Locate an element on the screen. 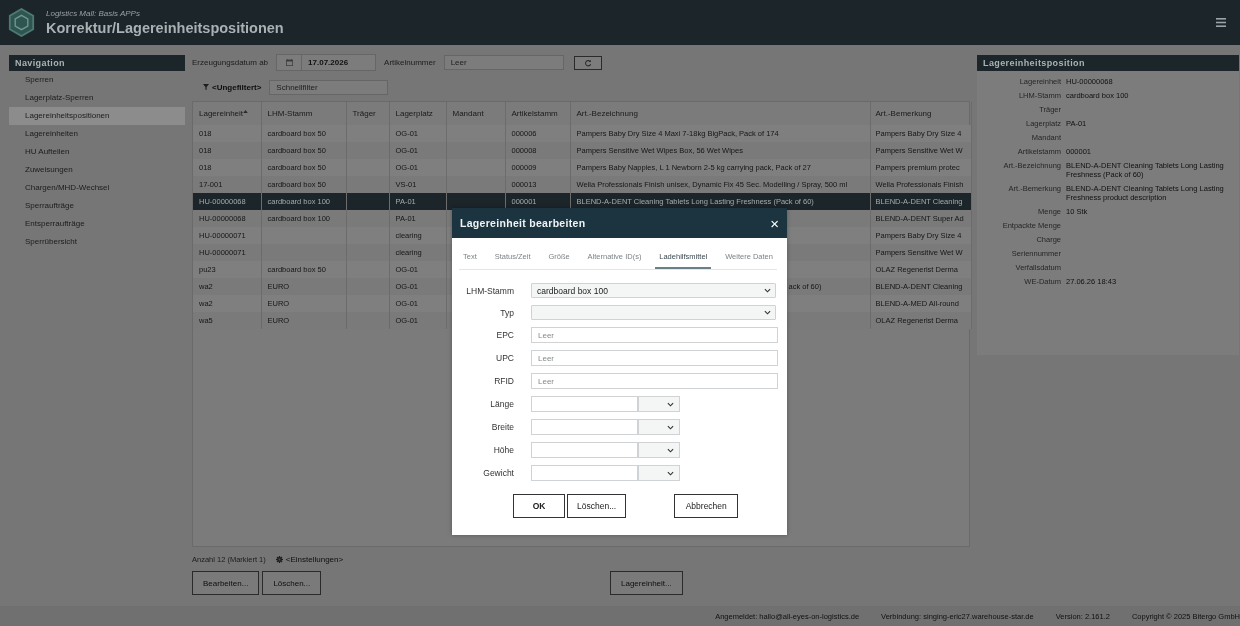  date-field: 17.07.2026 is located at coordinates (326, 62).